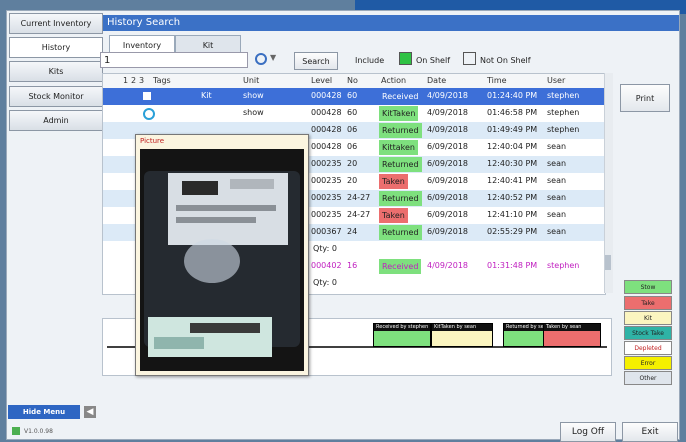  Describe the element at coordinates (405, 58) in the screenshot. I see `on-shelf-checkbox` at that location.